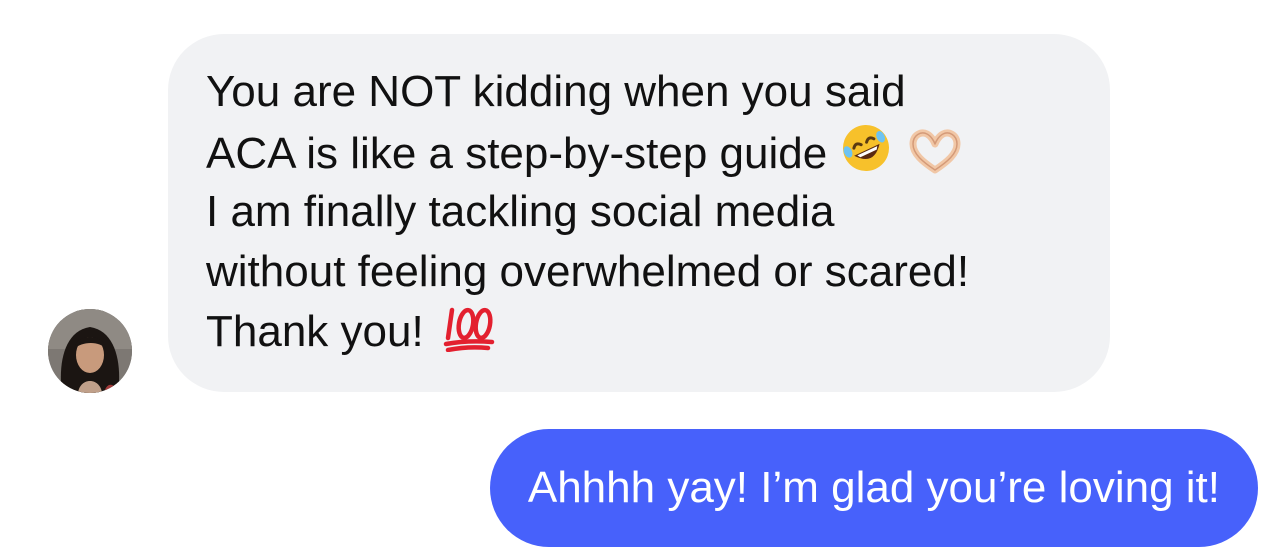  I want to click on avatar-image, so click(90, 351).